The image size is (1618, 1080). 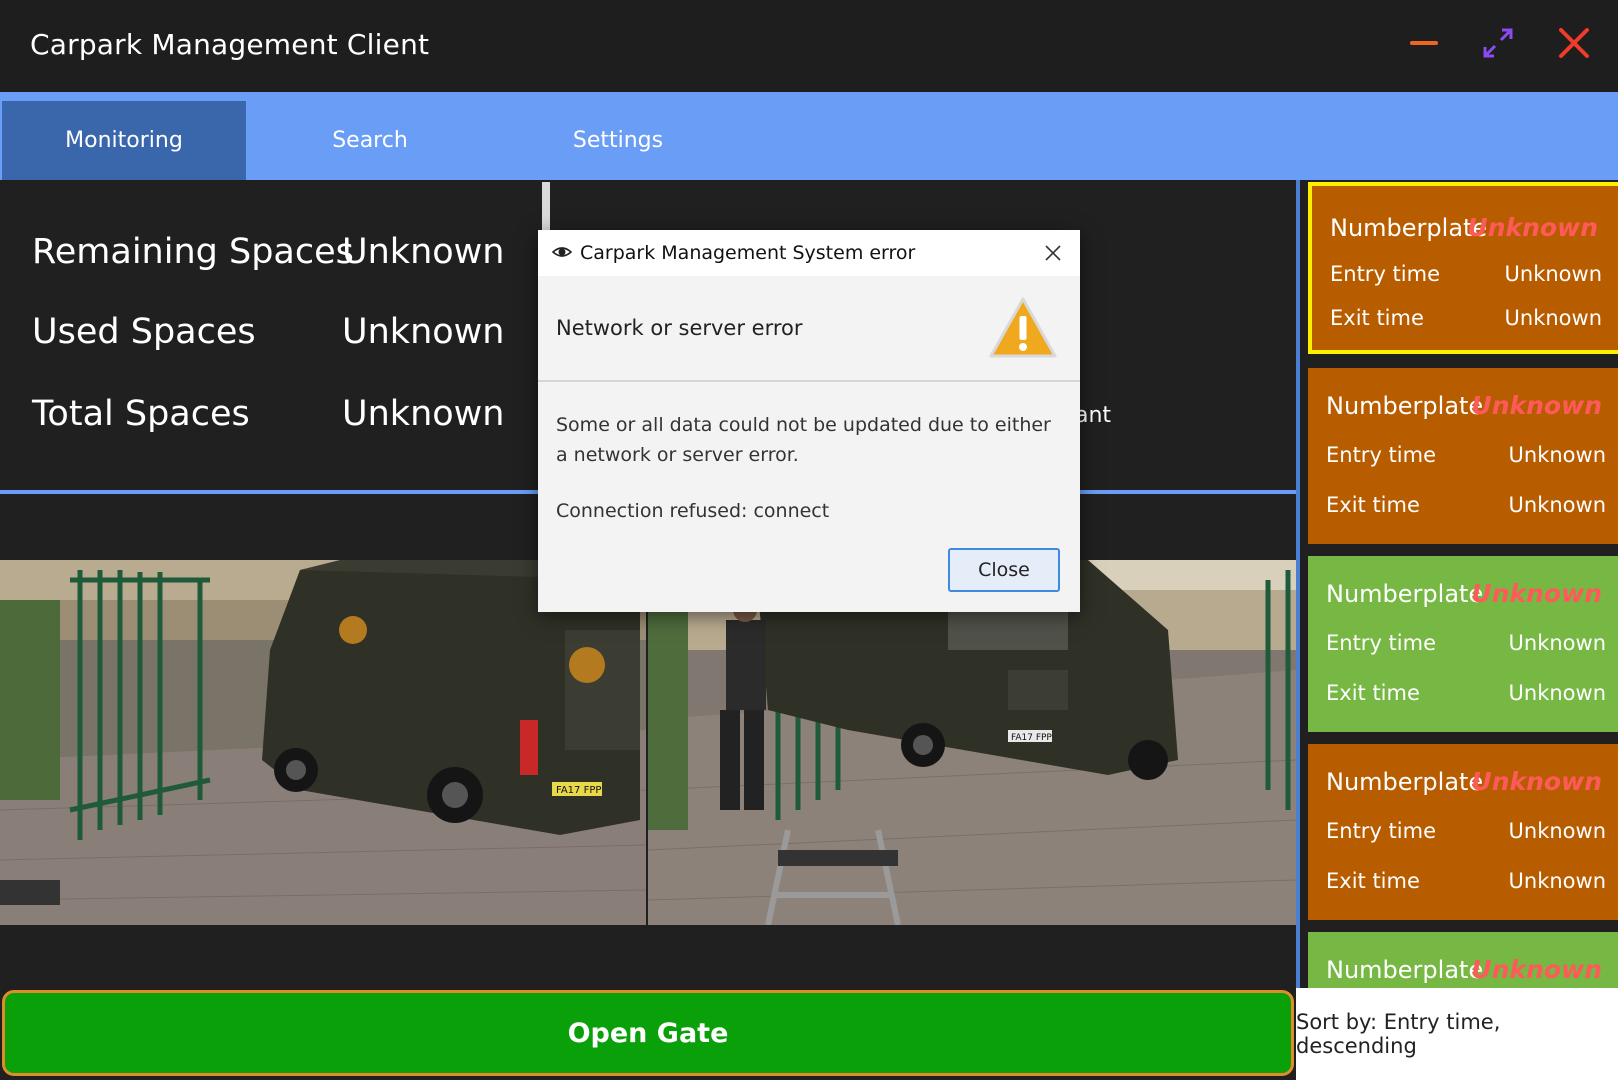 I want to click on record-card: Numberplate Unknown, so click(x=1463, y=960).